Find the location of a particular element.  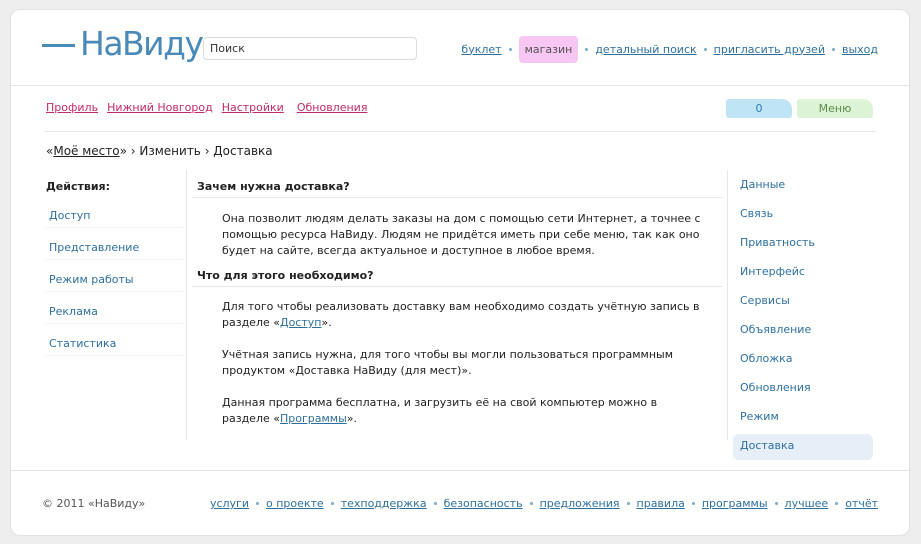

settings-item-privacy: Приватность is located at coordinates (803, 244).